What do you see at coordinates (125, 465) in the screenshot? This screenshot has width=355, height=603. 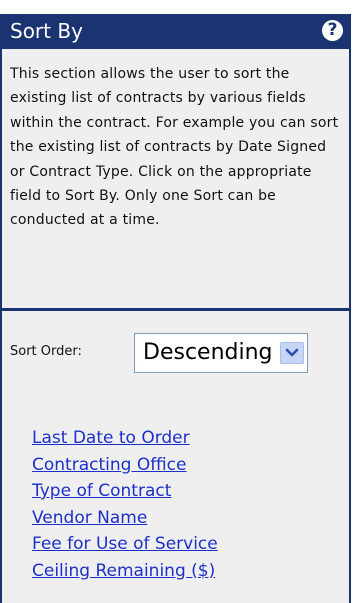 I see `sort-link-contracting-office: Contracting Office` at bounding box center [125, 465].